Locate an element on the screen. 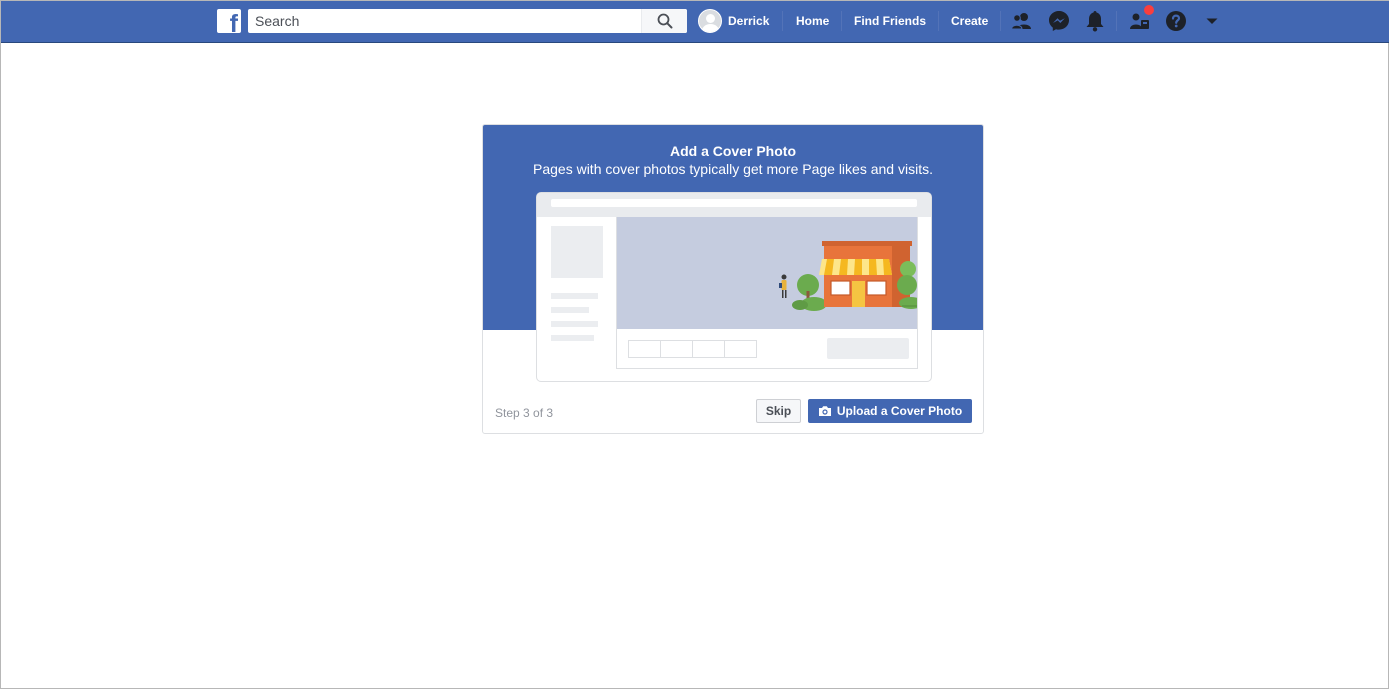 Image resolution: width=1389 pixels, height=689 pixels. home-label: Home is located at coordinates (813, 21).